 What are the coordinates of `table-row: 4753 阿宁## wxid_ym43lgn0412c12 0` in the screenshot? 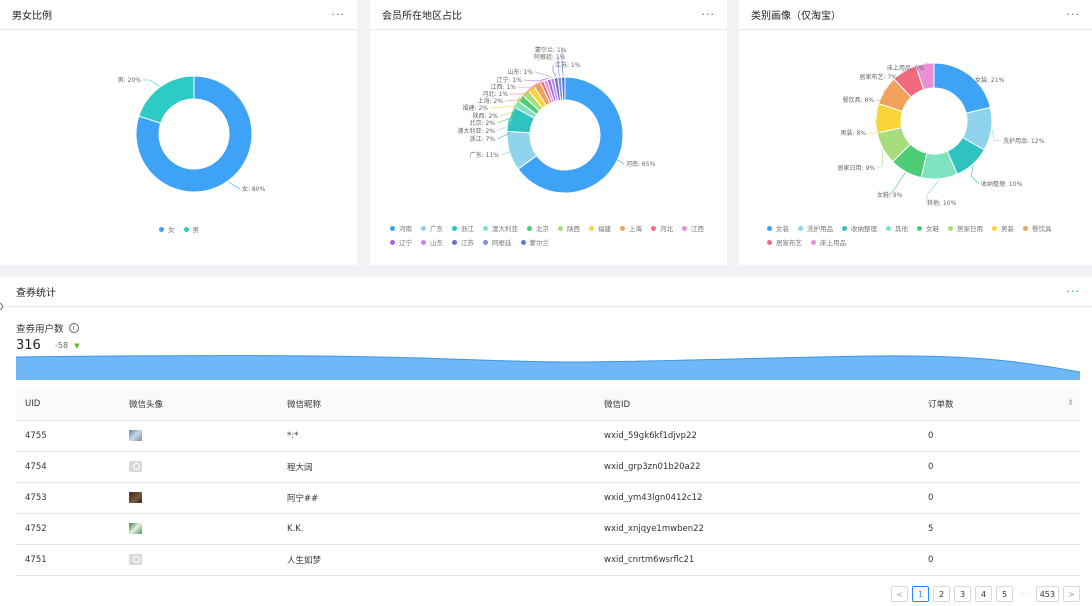 It's located at (548, 498).